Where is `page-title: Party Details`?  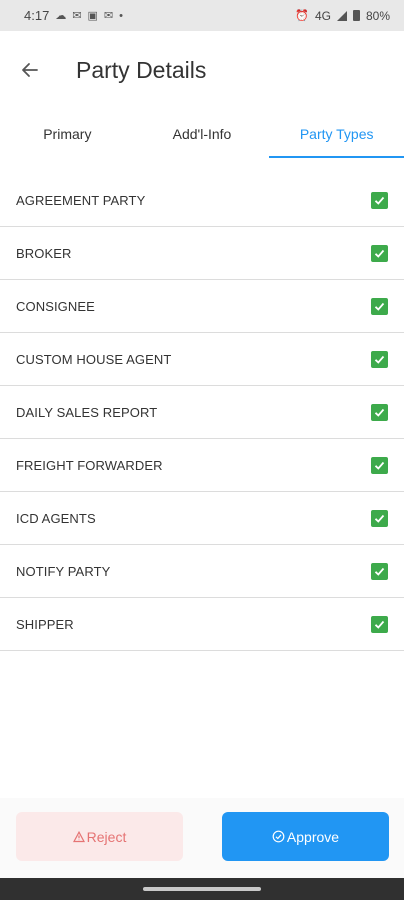
page-title: Party Details is located at coordinates (141, 69).